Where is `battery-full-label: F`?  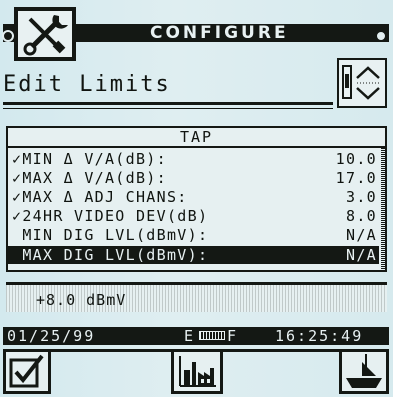 battery-full-label: F is located at coordinates (233, 336).